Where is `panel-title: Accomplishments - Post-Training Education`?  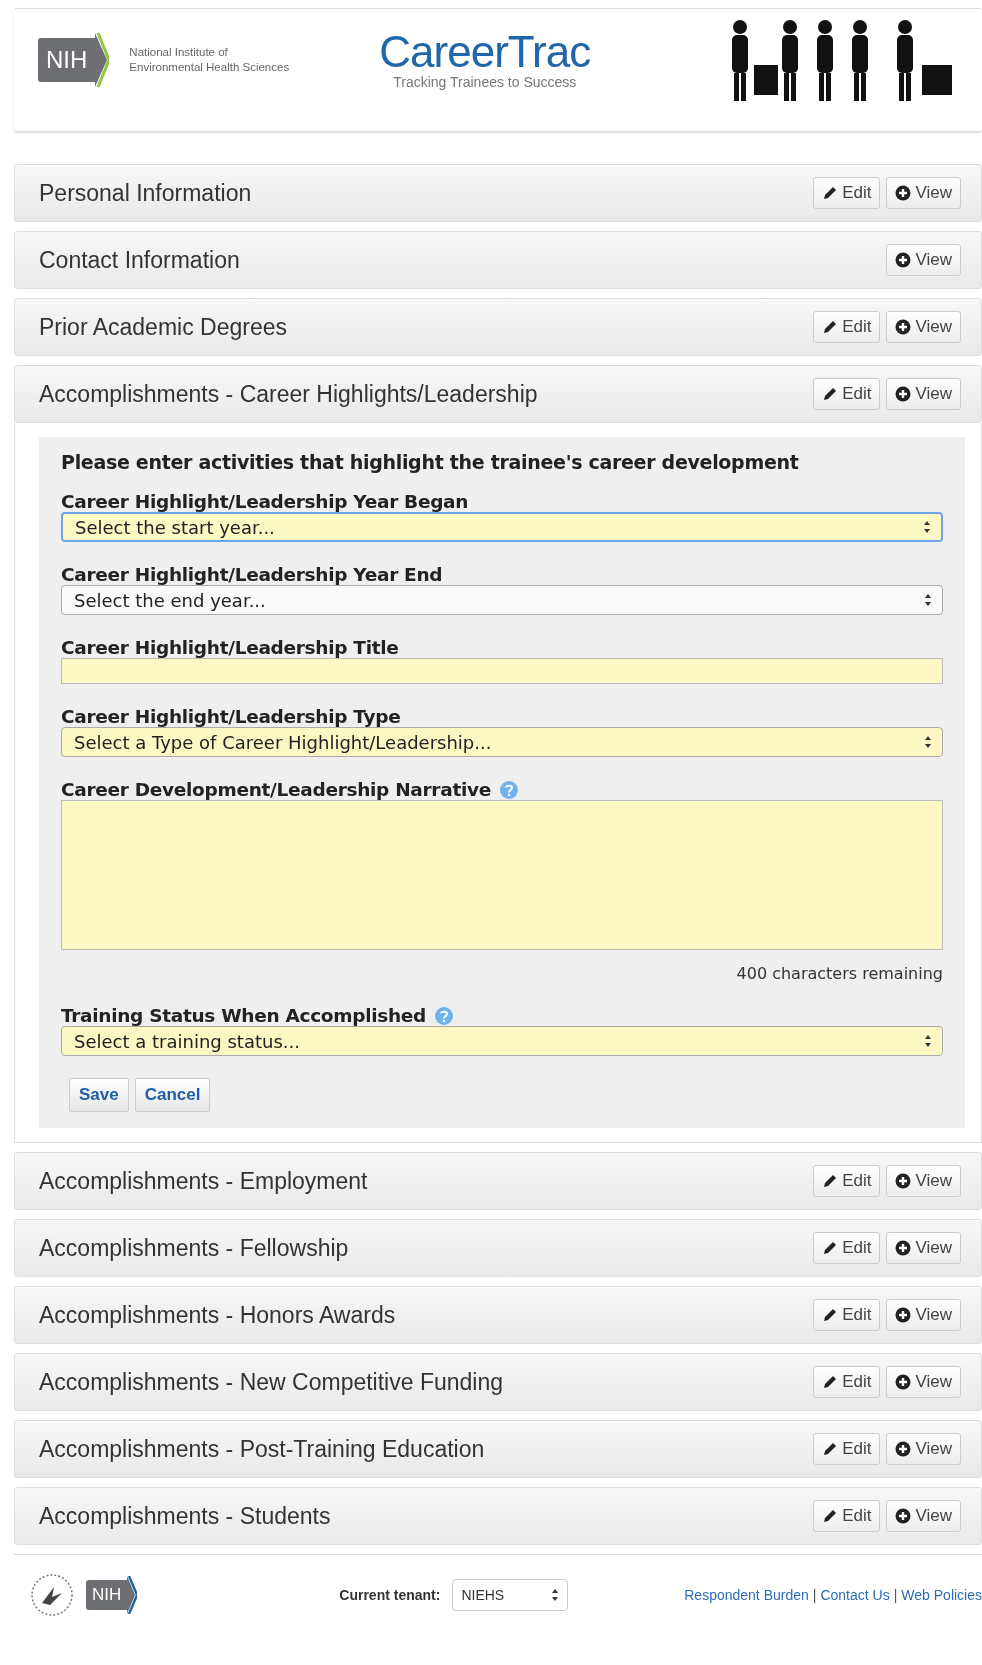 panel-title: Accomplishments - Post-Training Education is located at coordinates (262, 1449).